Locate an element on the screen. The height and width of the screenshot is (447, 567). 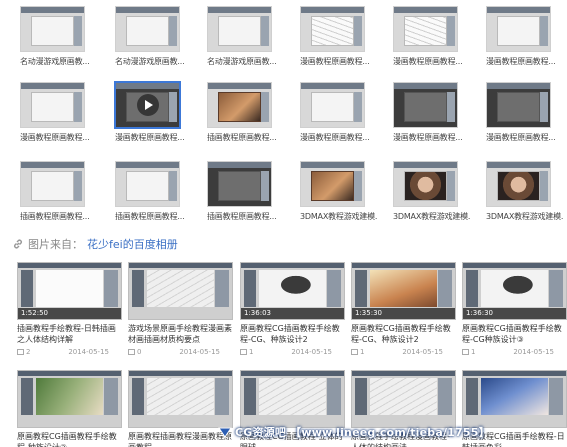
video-meta: 0 2014-05-15 is located at coordinates (174, 352).